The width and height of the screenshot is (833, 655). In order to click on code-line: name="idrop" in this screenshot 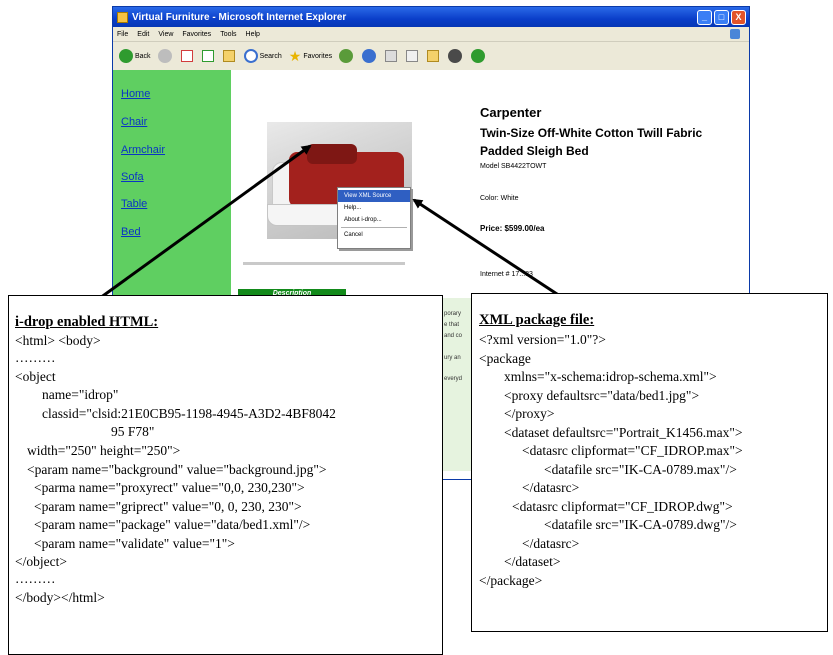, I will do `click(80, 394)`.